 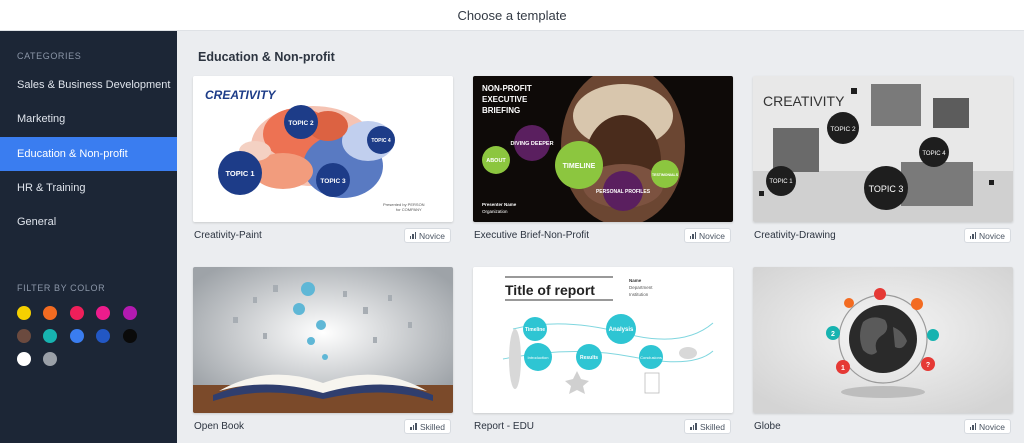 What do you see at coordinates (50, 313) in the screenshot?
I see `color-swatch-orange` at bounding box center [50, 313].